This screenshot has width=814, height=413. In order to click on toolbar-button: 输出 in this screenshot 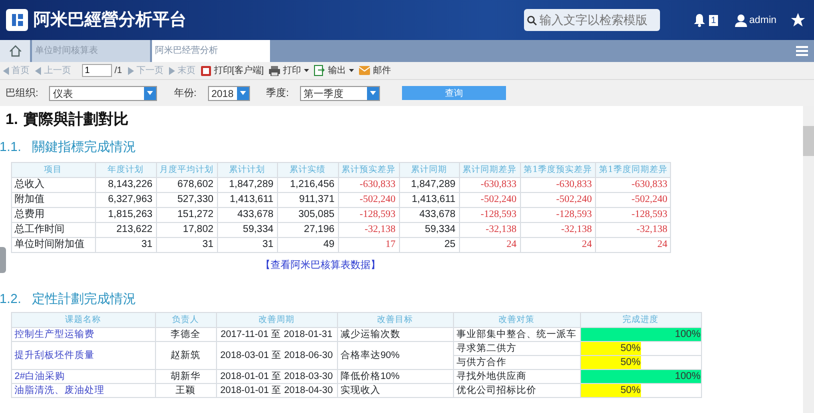, I will do `click(337, 71)`.